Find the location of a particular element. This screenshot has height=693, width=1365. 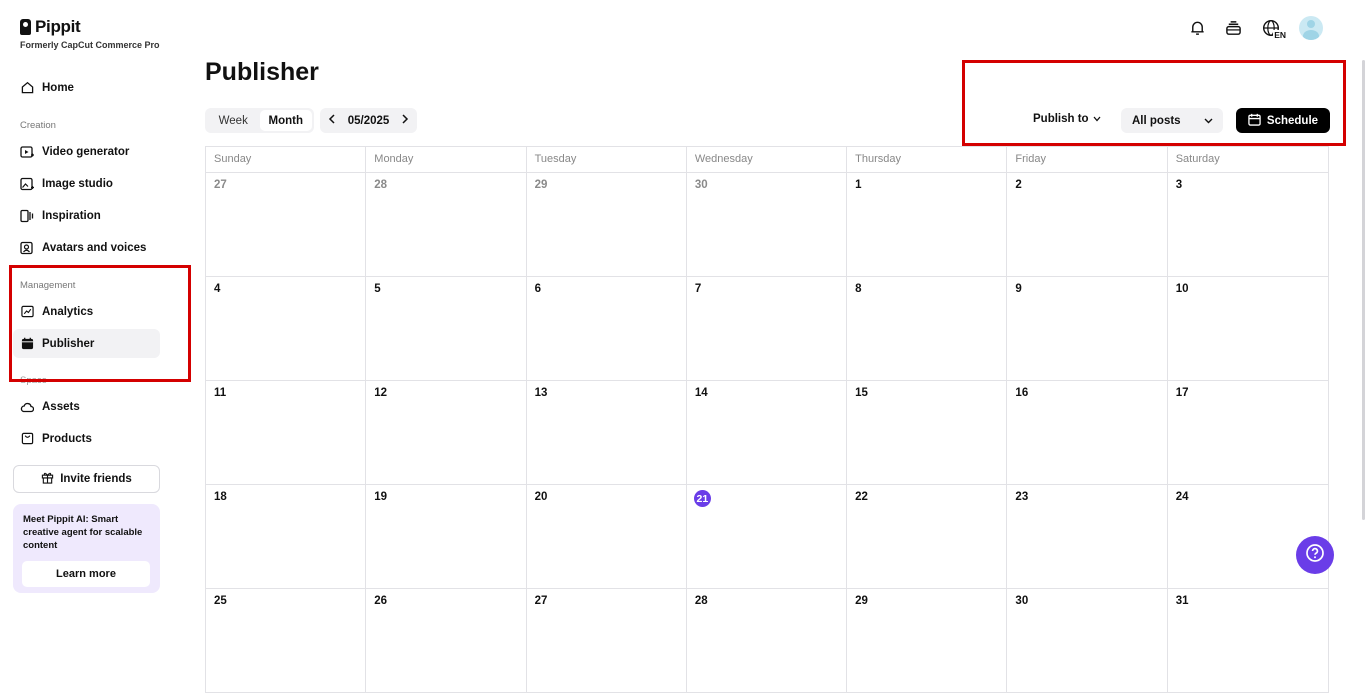

day-number: 28 is located at coordinates (701, 601).